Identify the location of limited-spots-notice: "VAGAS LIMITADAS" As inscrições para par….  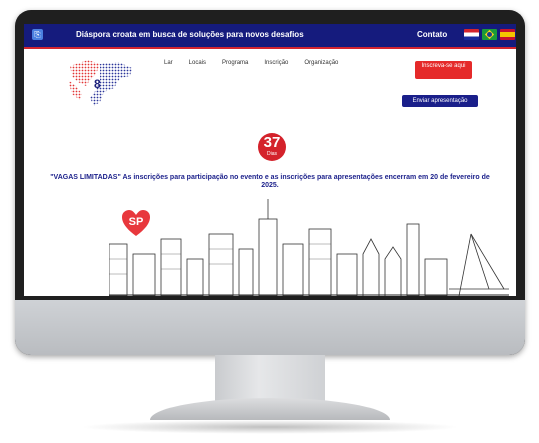
(270, 181).